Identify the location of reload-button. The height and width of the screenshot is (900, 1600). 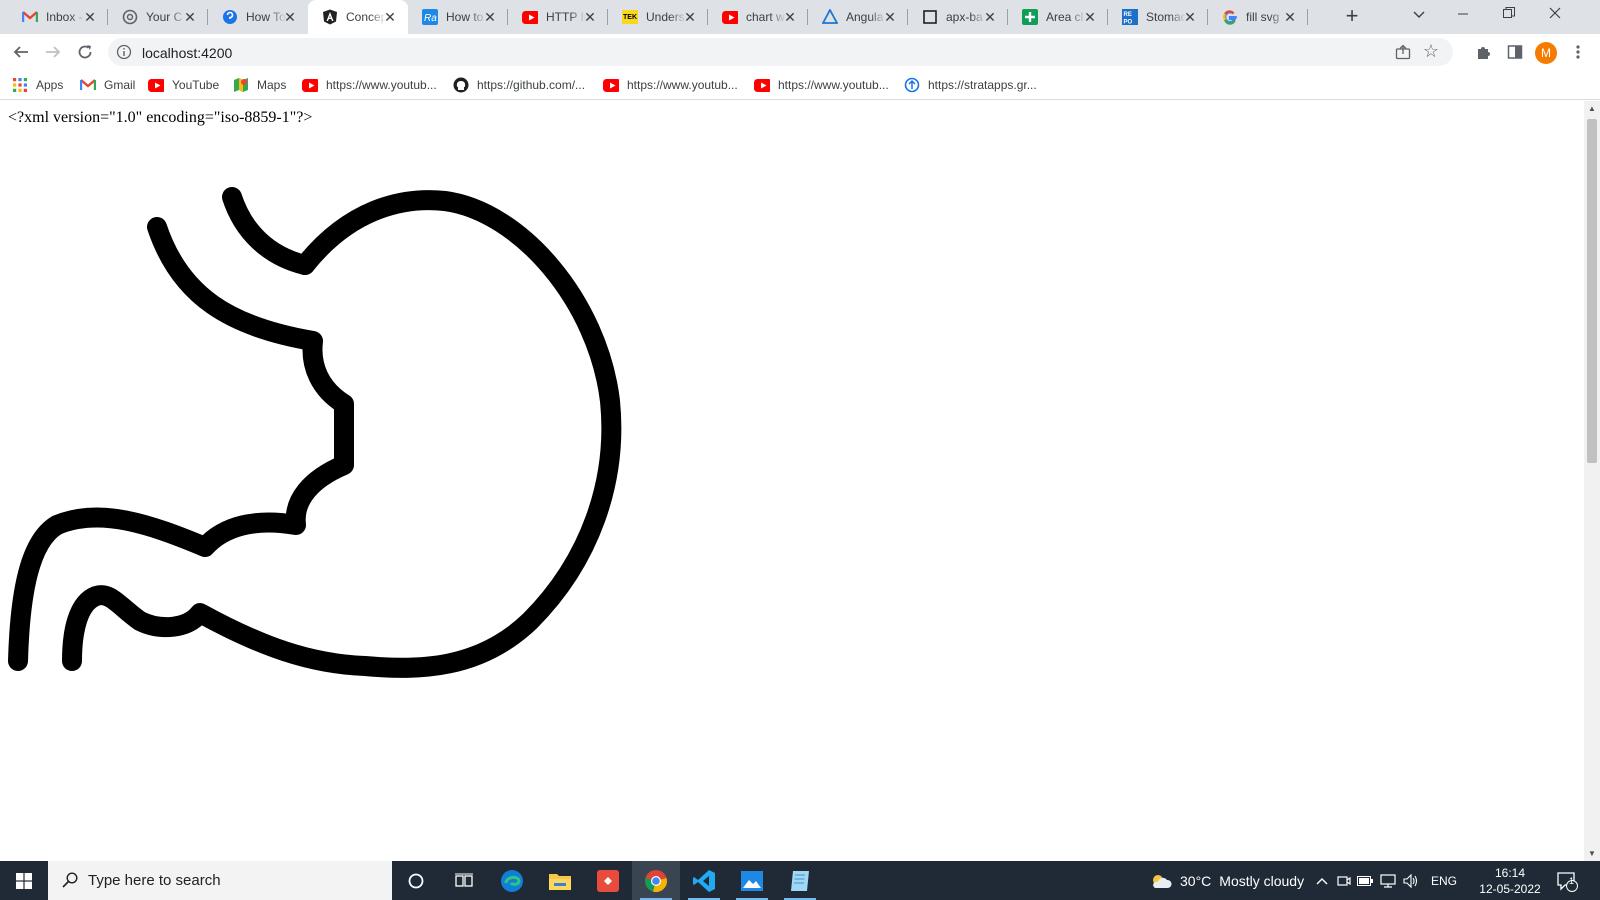
(85, 52).